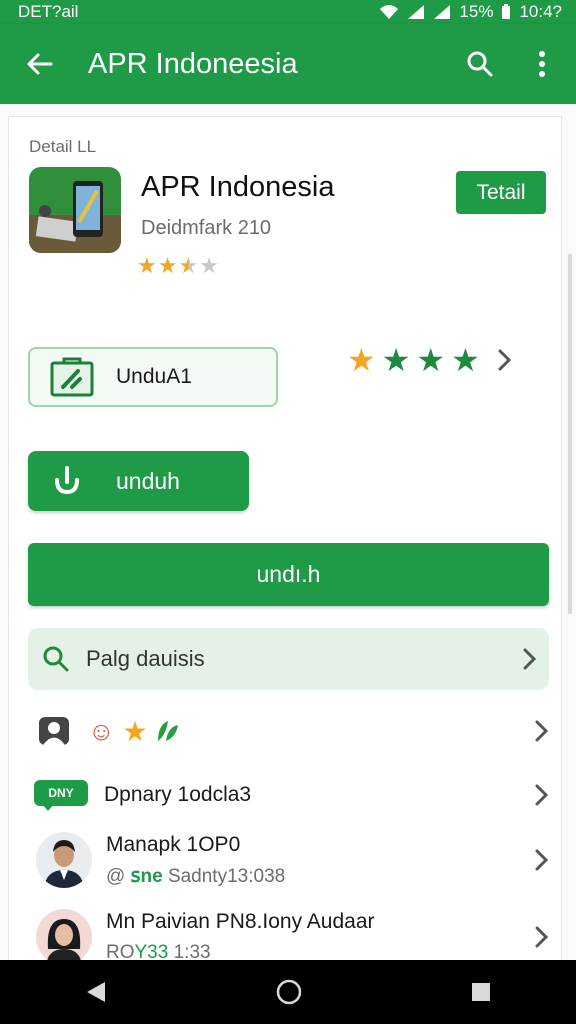 The width and height of the screenshot is (576, 1024). Describe the element at coordinates (167, 731) in the screenshot. I see `leaf-icon` at that location.